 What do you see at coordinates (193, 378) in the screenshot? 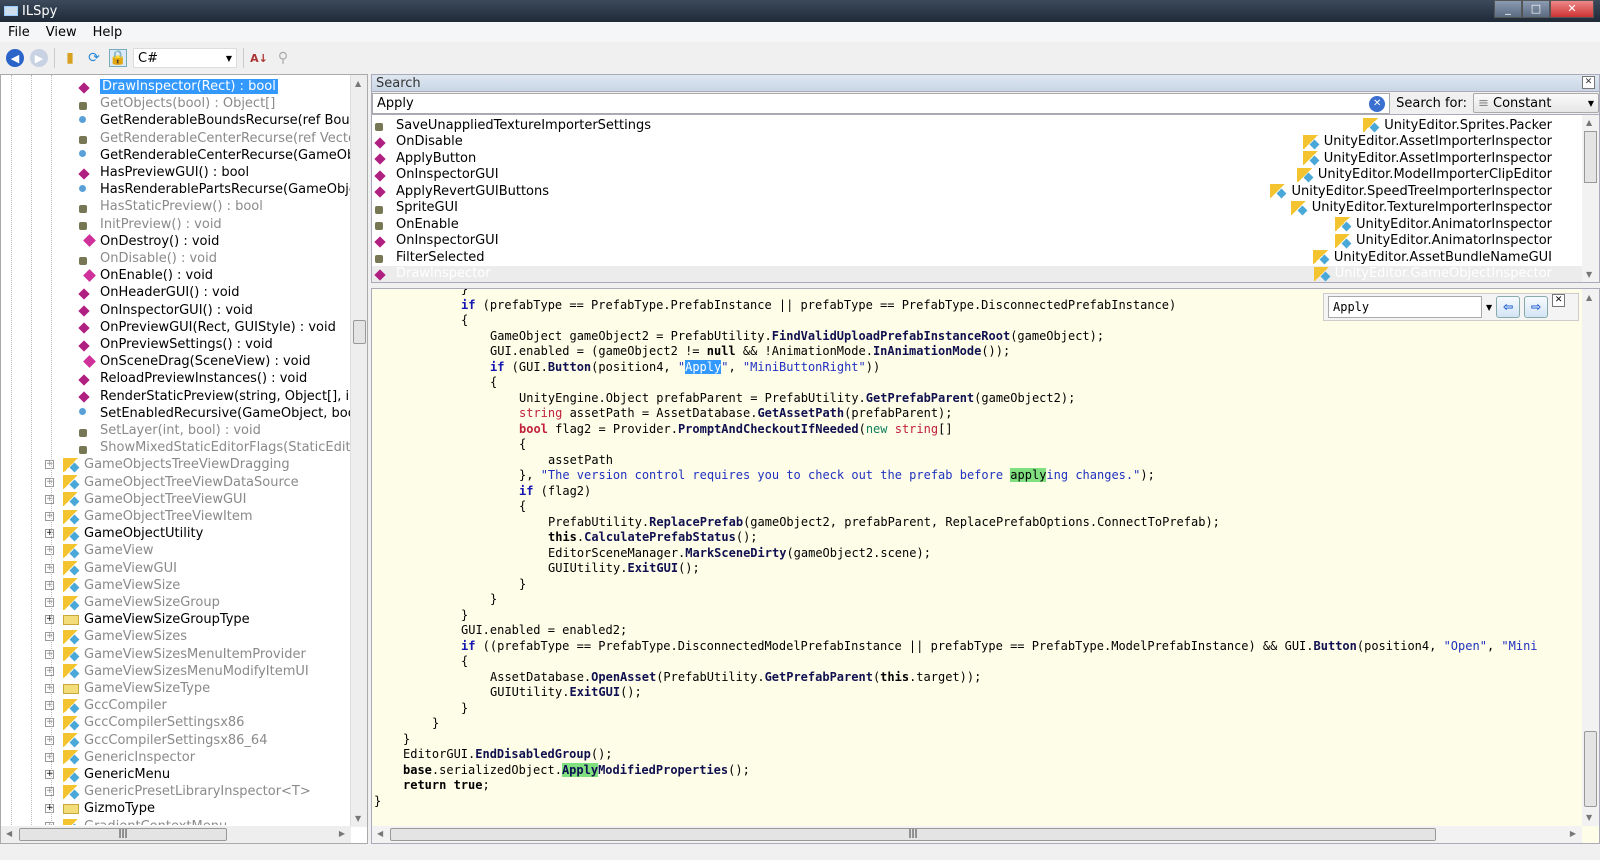
I see `tree-item: ReloadPreviewInstances() : void` at bounding box center [193, 378].